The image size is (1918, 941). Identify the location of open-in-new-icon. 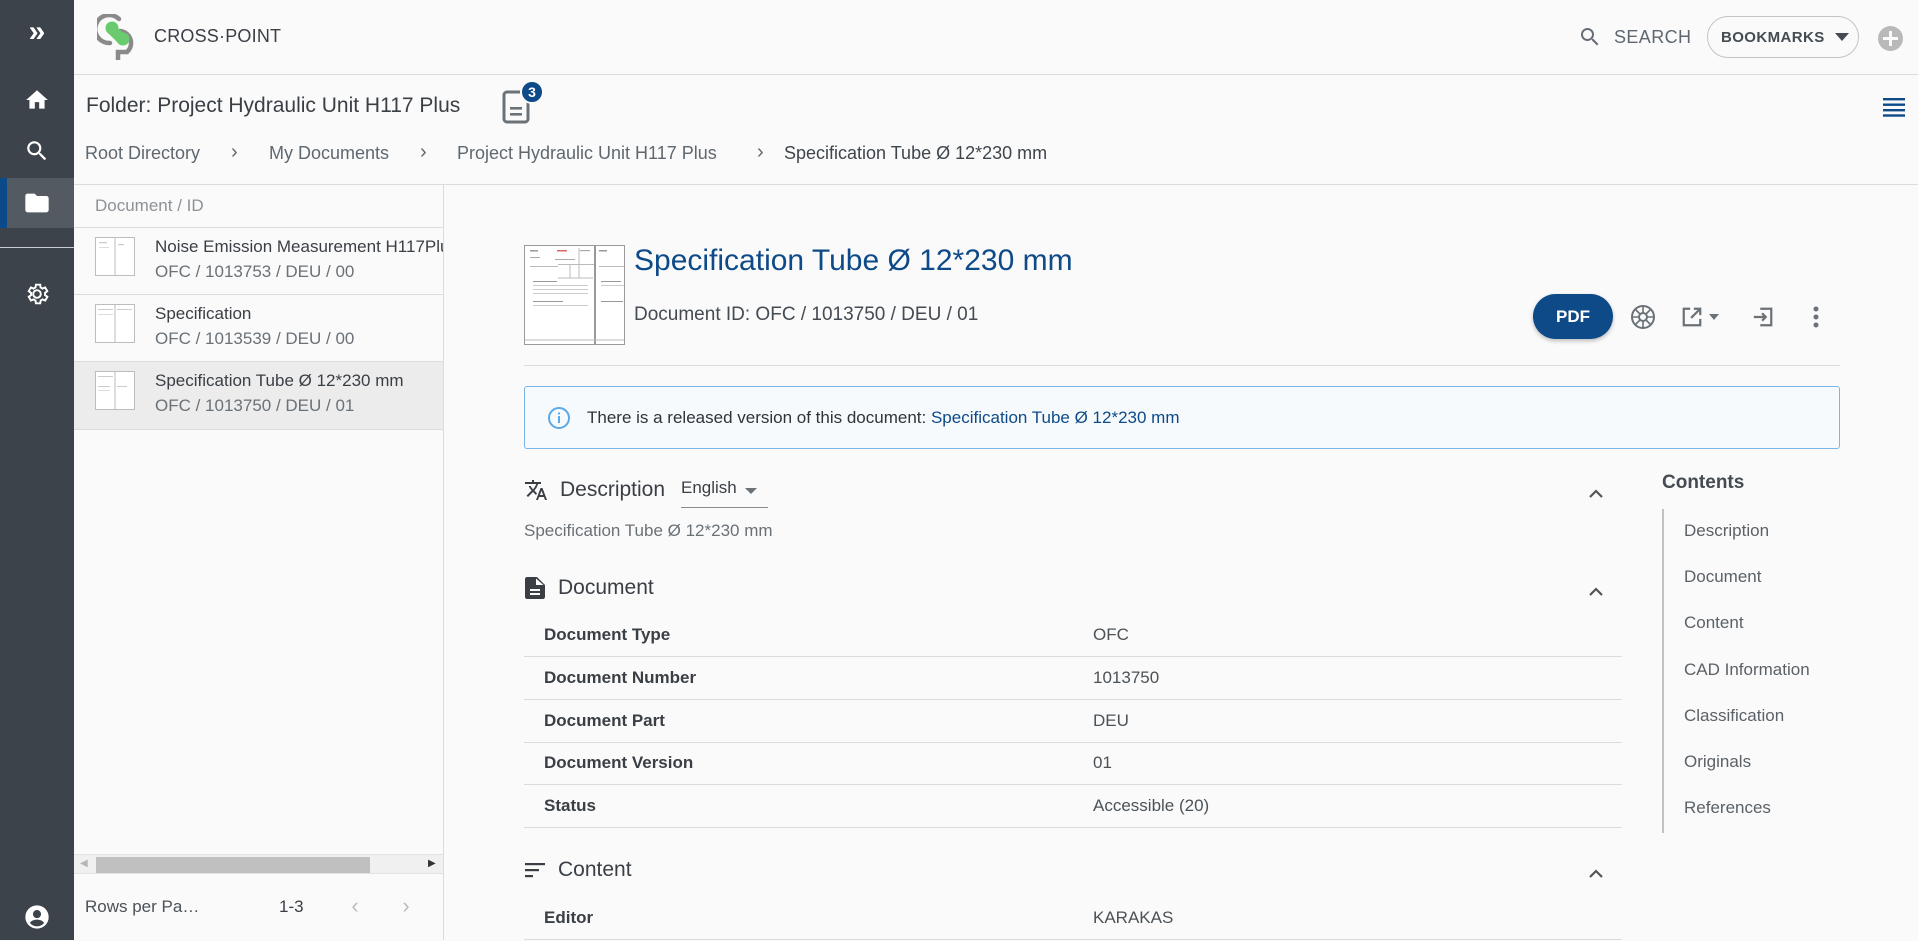
(1692, 317).